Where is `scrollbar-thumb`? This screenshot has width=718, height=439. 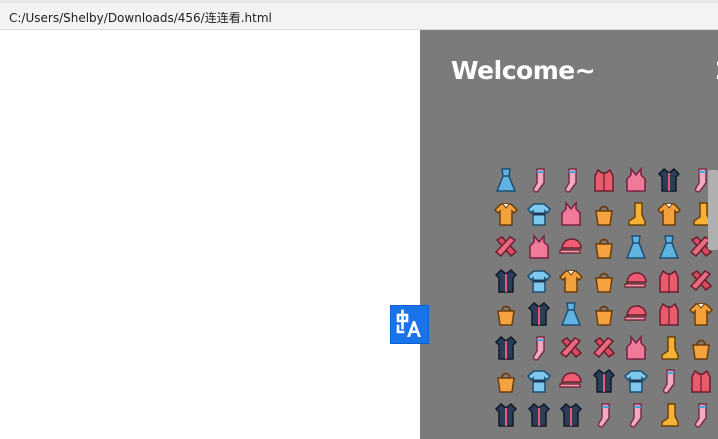
scrollbar-thumb is located at coordinates (713, 210).